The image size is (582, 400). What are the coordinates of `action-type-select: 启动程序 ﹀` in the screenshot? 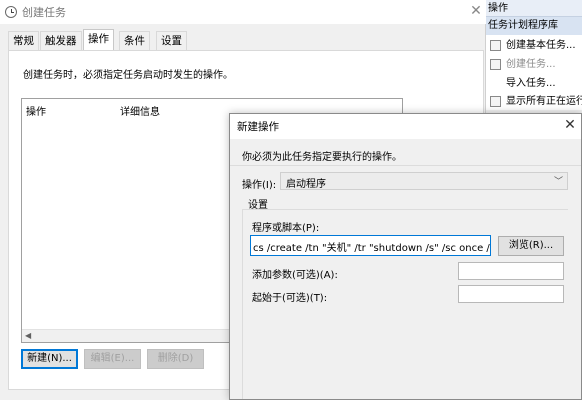 It's located at (424, 181).